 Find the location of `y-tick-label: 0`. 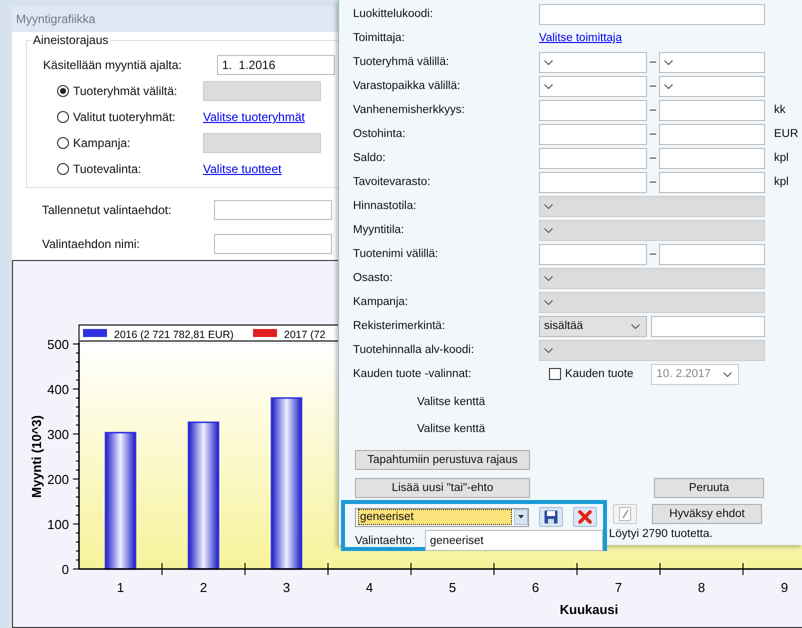

y-tick-label: 0 is located at coordinates (65, 569).